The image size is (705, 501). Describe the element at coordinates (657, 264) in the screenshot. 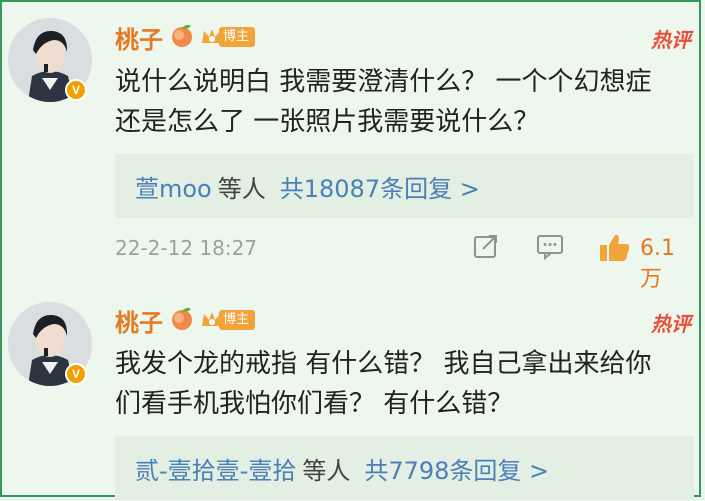

I see `like-count: 6.1万` at that location.